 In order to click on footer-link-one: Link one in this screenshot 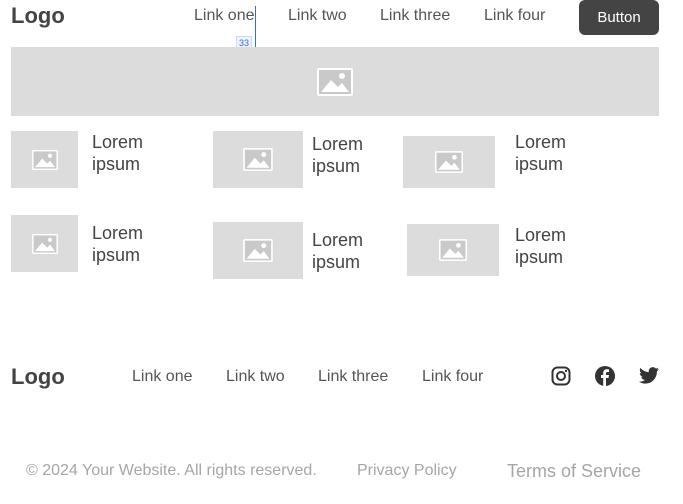, I will do `click(162, 377)`.